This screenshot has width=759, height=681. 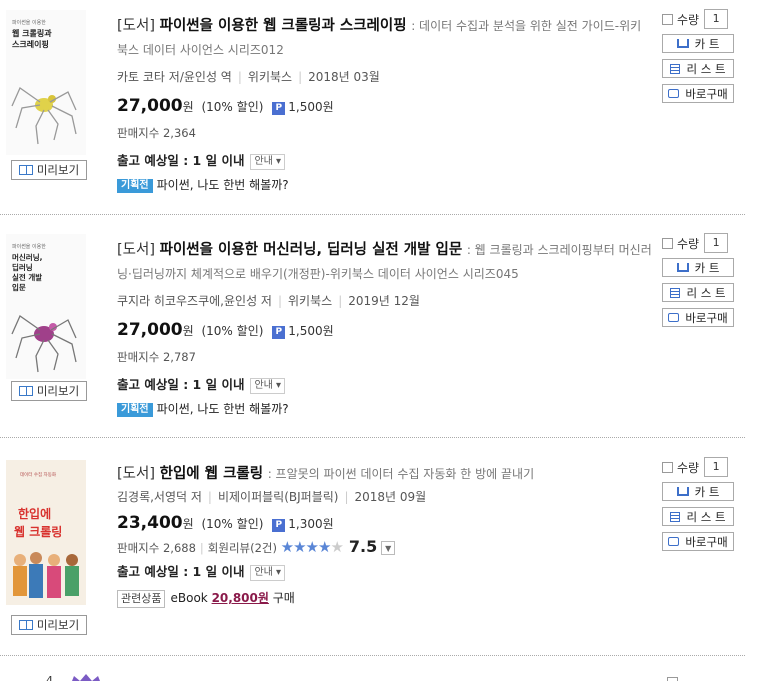 What do you see at coordinates (675, 68) in the screenshot?
I see `list-icon` at bounding box center [675, 68].